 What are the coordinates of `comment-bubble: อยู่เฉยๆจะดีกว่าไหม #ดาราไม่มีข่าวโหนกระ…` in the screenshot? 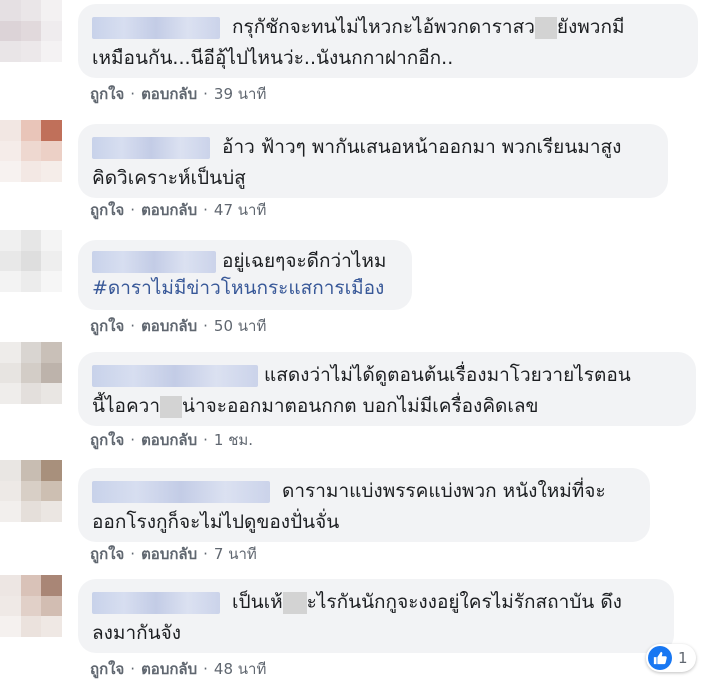 It's located at (245, 275).